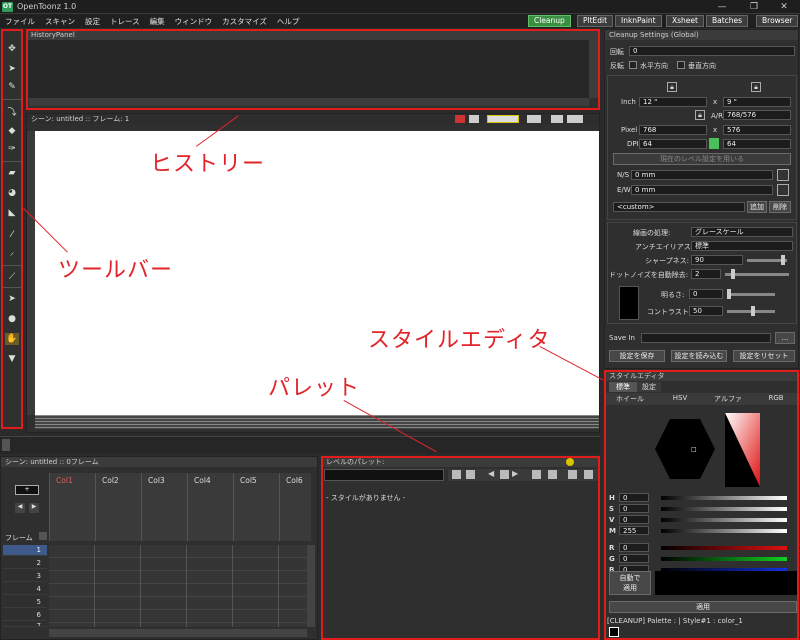  I want to click on toolbar-callout: ツールバー, so click(116, 270).